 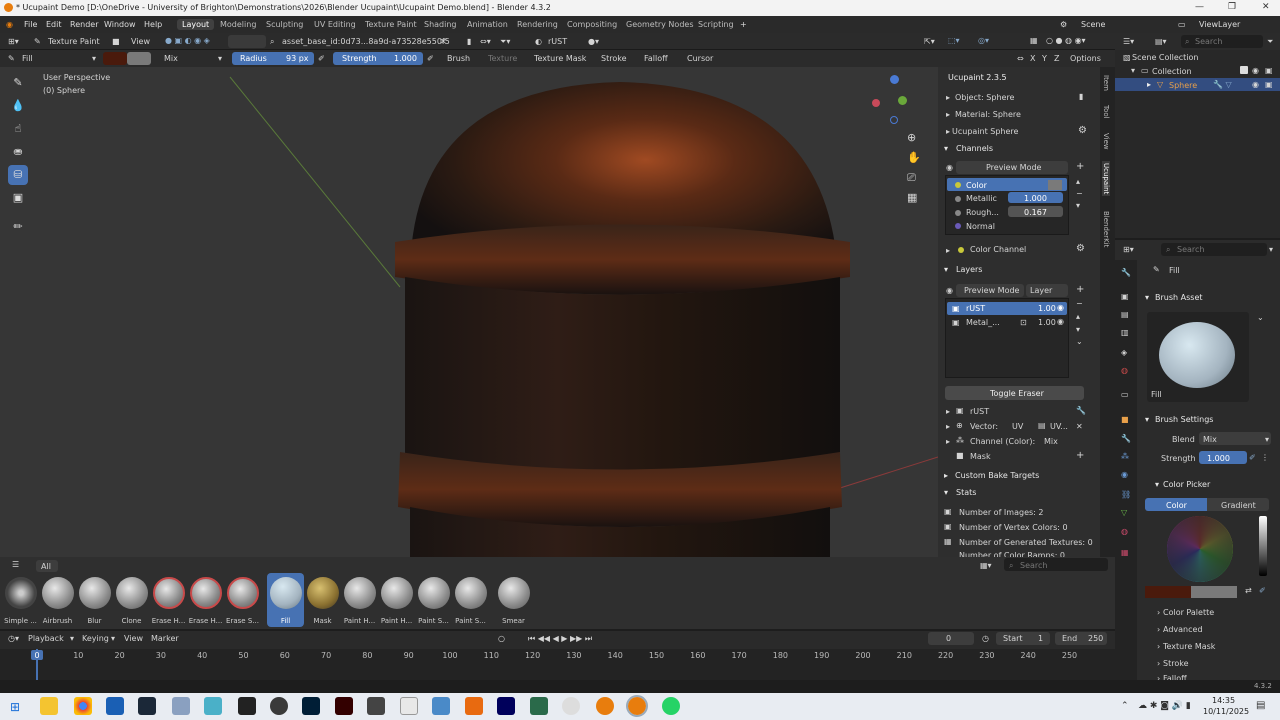 What do you see at coordinates (18, 175) in the screenshot?
I see `fill-tool-icon: ⛁` at bounding box center [18, 175].